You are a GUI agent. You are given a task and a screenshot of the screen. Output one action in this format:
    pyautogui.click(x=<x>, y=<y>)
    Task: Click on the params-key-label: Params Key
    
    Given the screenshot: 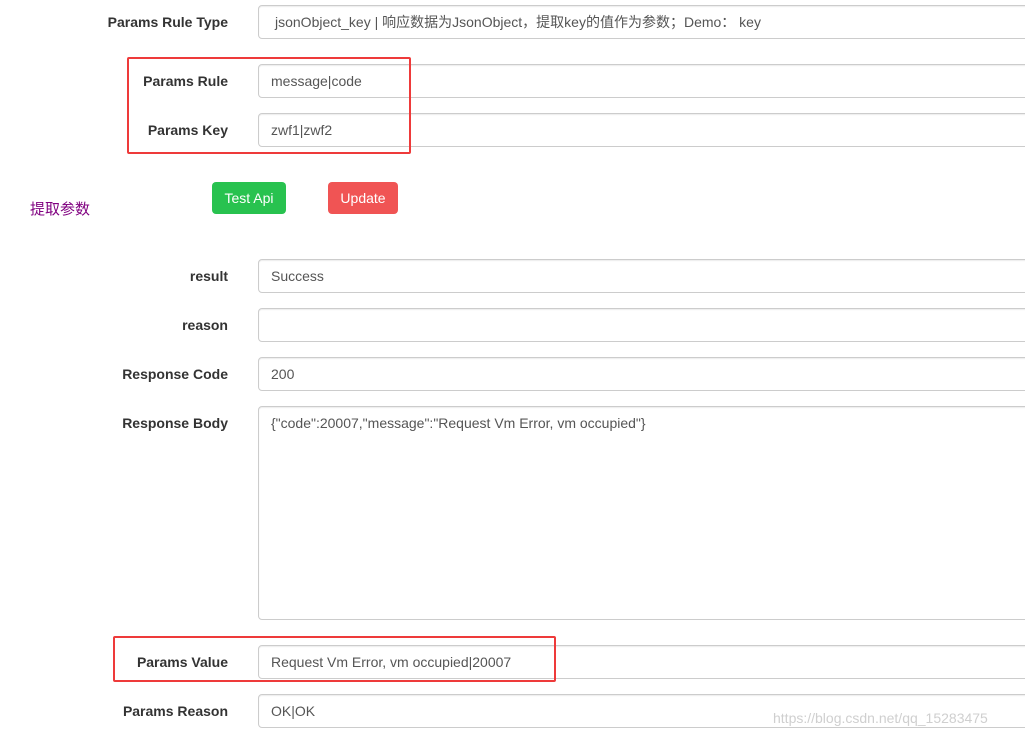 What is the action you would take?
    pyautogui.click(x=187, y=130)
    